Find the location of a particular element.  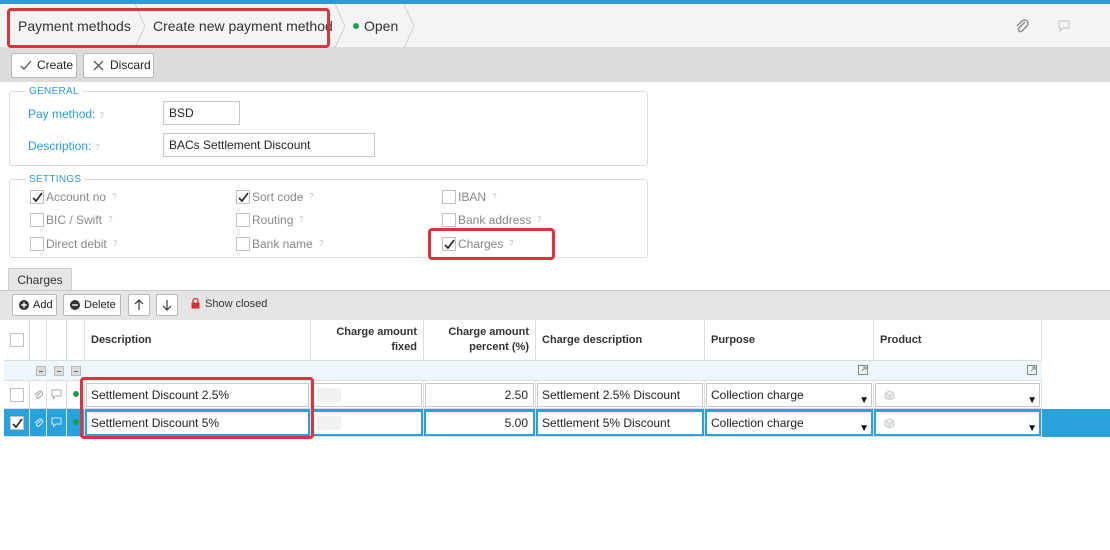

discard-button: Discard is located at coordinates (118, 65).